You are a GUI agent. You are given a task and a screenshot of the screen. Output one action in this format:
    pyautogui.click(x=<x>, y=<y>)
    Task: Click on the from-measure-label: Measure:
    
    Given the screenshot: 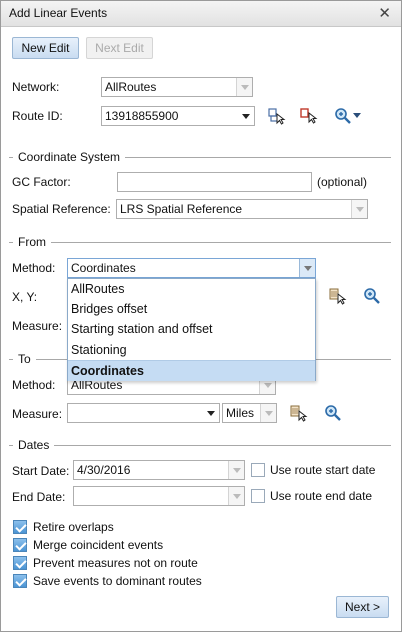 What is the action you would take?
    pyautogui.click(x=37, y=326)
    